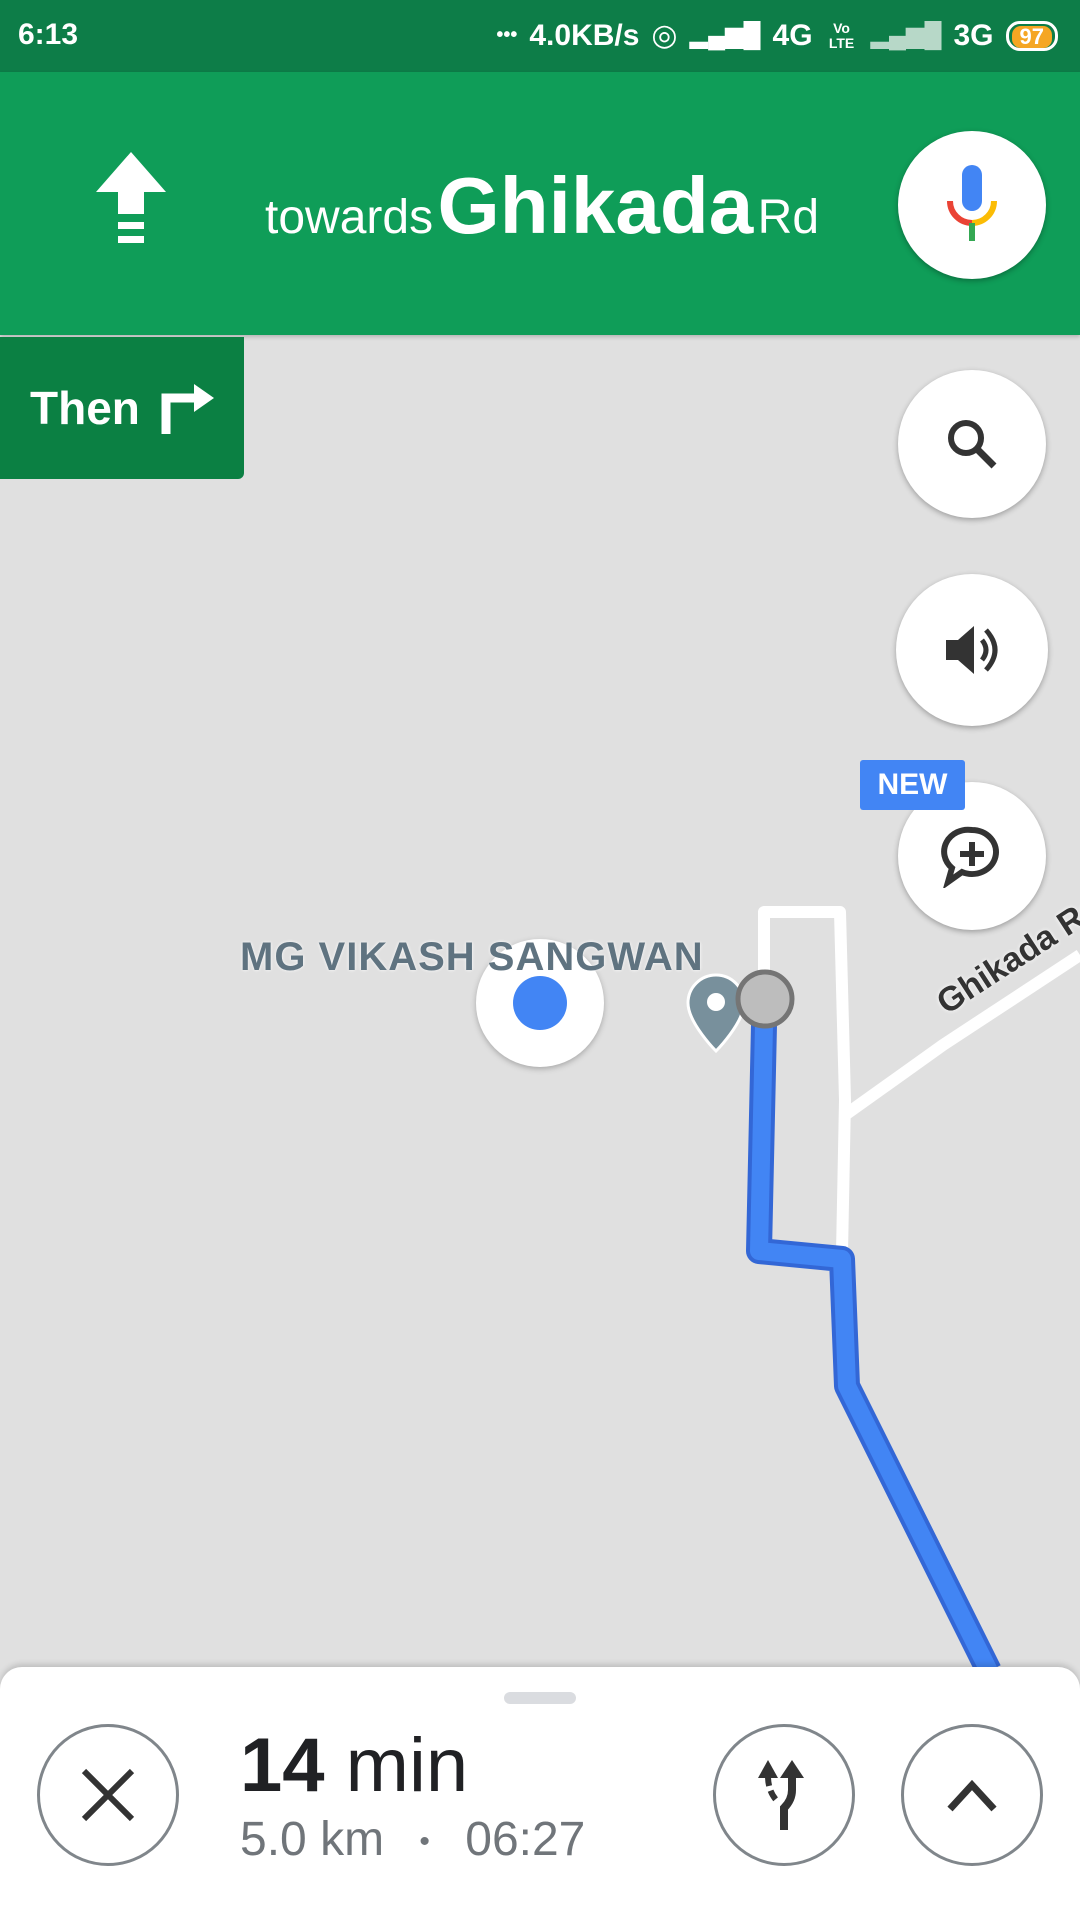 The width and height of the screenshot is (1080, 1920). Describe the element at coordinates (804, 1080) in the screenshot. I see `road-loop` at that location.